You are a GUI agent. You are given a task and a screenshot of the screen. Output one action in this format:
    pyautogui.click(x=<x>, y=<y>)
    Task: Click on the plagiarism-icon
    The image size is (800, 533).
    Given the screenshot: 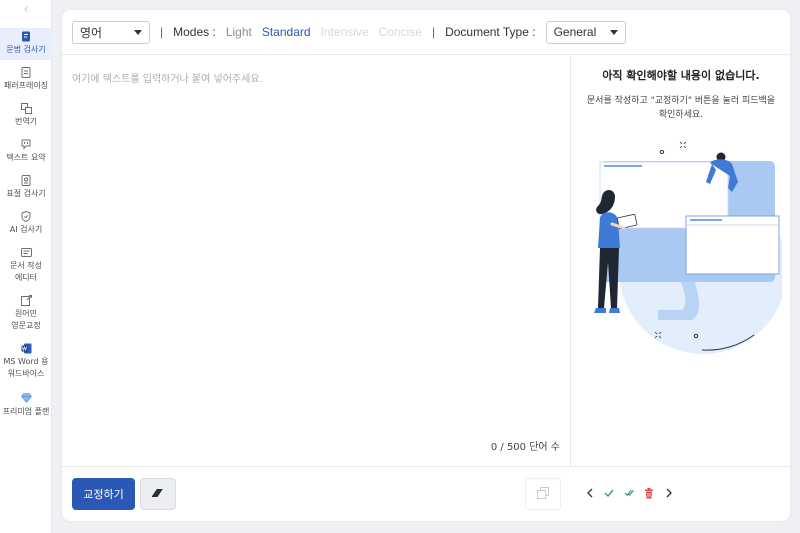 What is the action you would take?
    pyautogui.click(x=26, y=180)
    